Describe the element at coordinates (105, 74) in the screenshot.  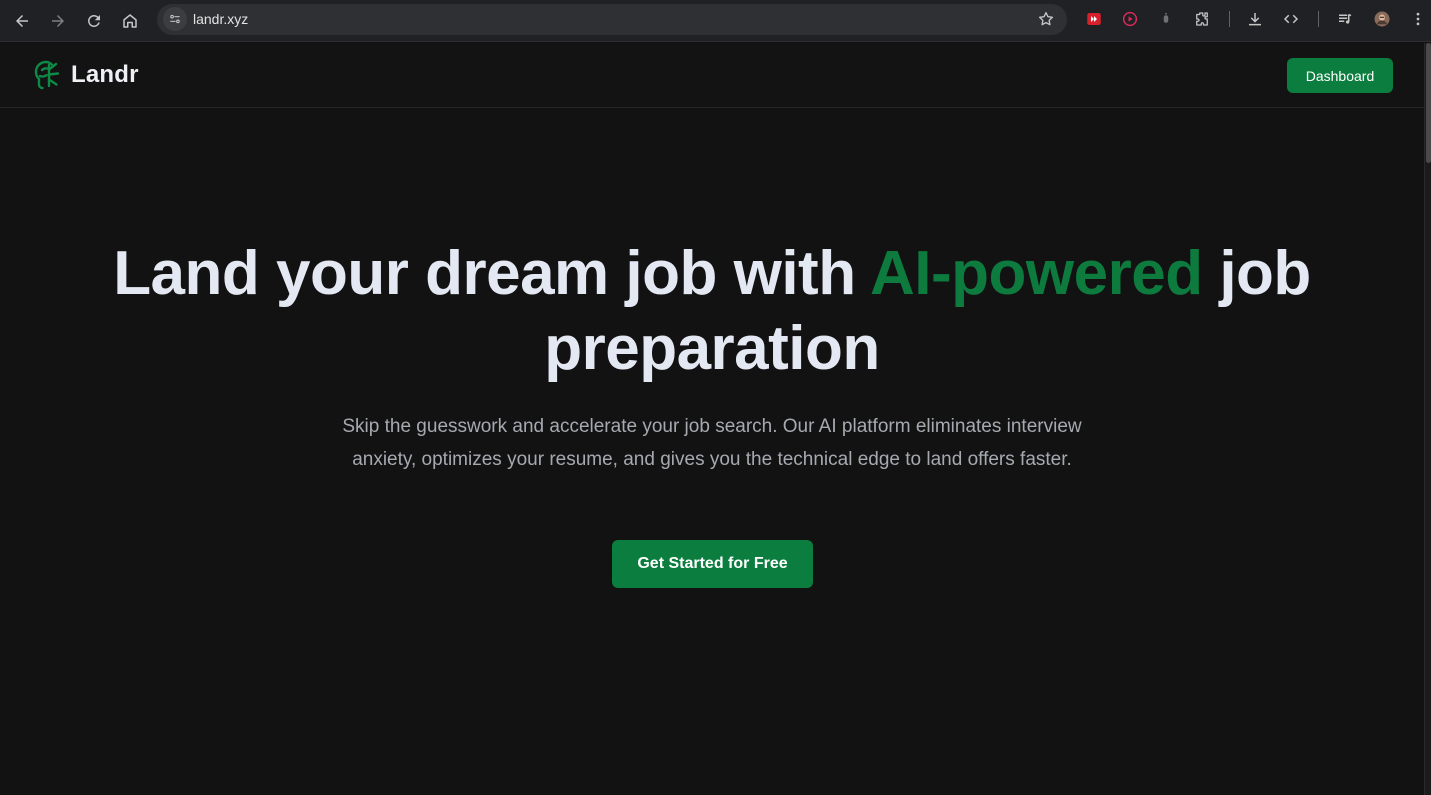
I see `brand-name: Landr` at that location.